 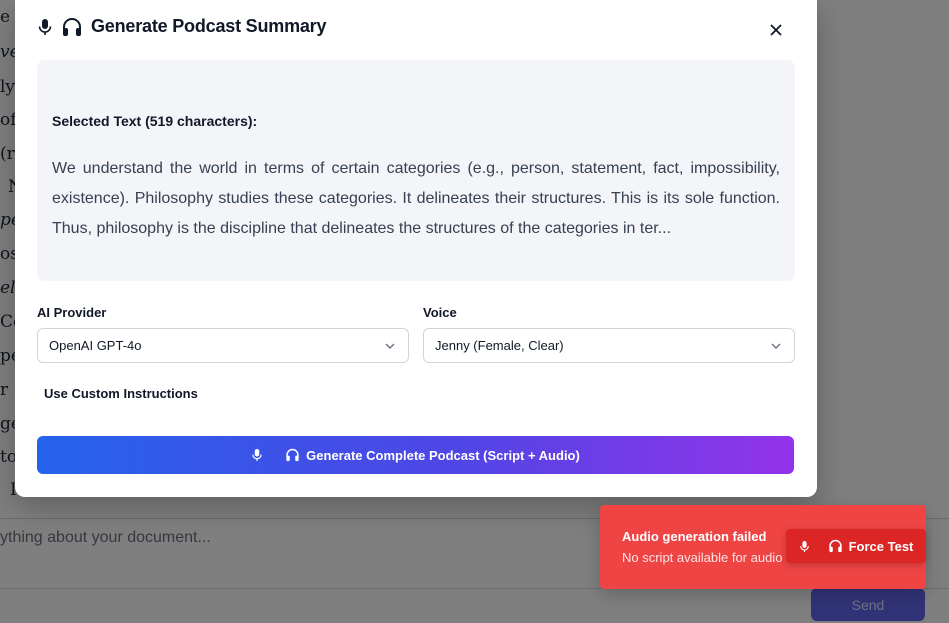 I want to click on custom-instructions-toggle: Use Custom Instructions, so click(x=121, y=393).